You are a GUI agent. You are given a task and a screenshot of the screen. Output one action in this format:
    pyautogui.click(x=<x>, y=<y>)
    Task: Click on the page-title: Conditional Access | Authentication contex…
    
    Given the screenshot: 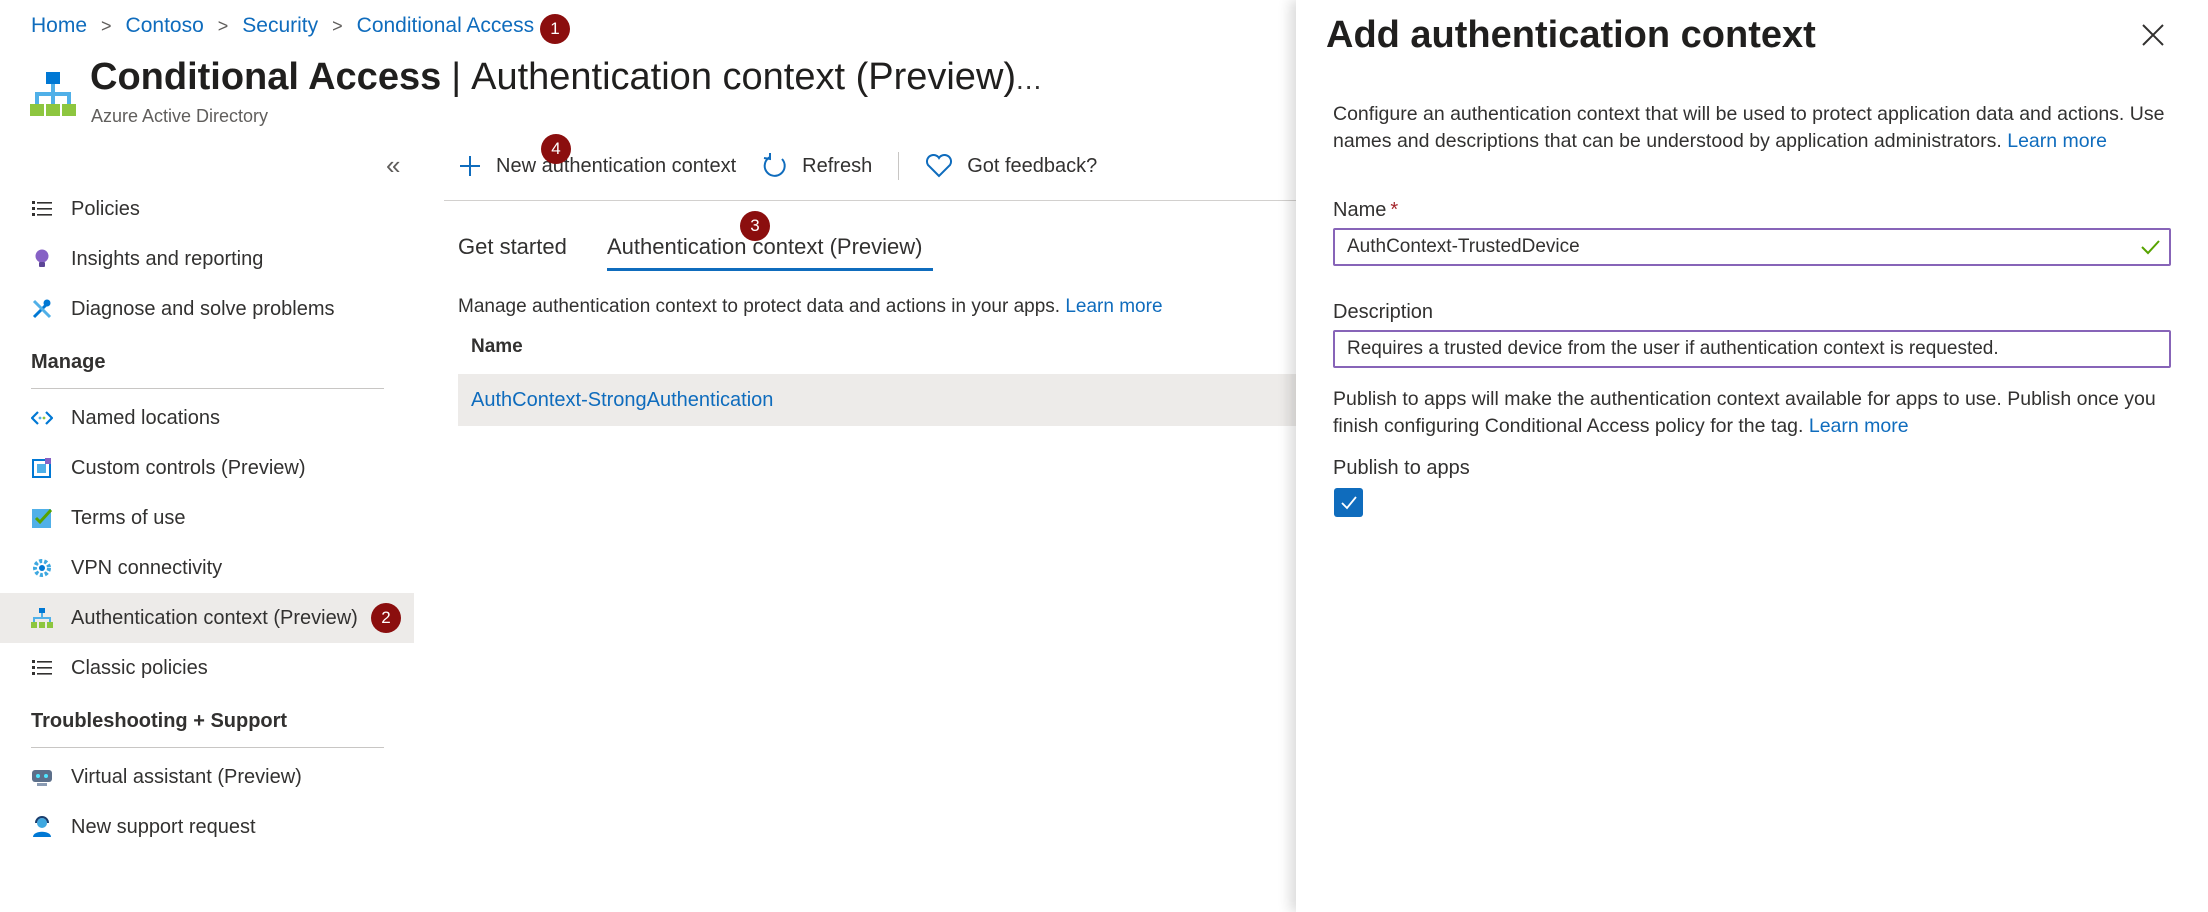 What is the action you would take?
    pyautogui.click(x=553, y=77)
    